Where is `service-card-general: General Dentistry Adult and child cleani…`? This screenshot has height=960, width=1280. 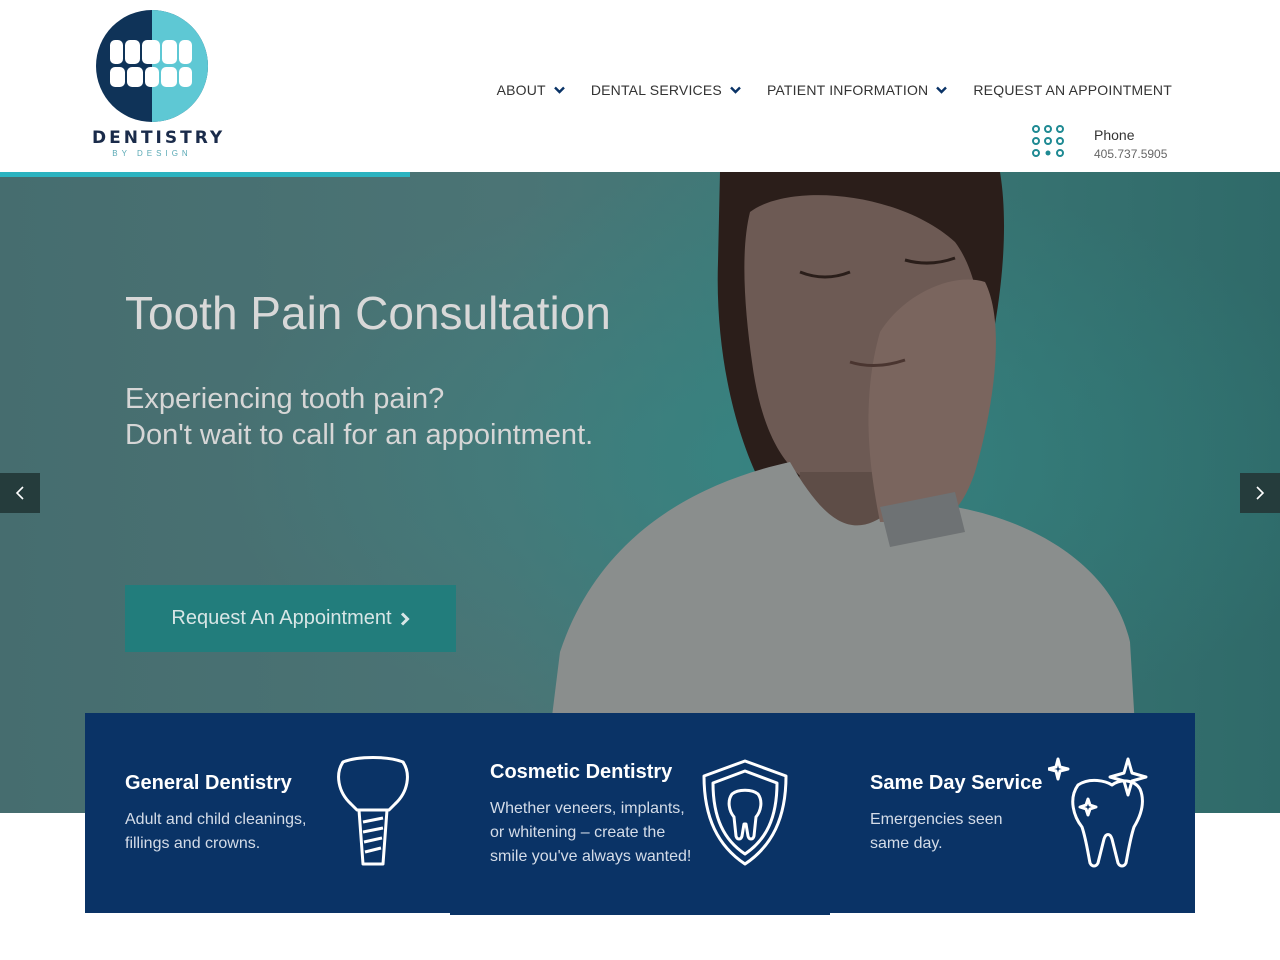
service-card-general: General Dentistry Adult and child cleani… is located at coordinates (267, 813).